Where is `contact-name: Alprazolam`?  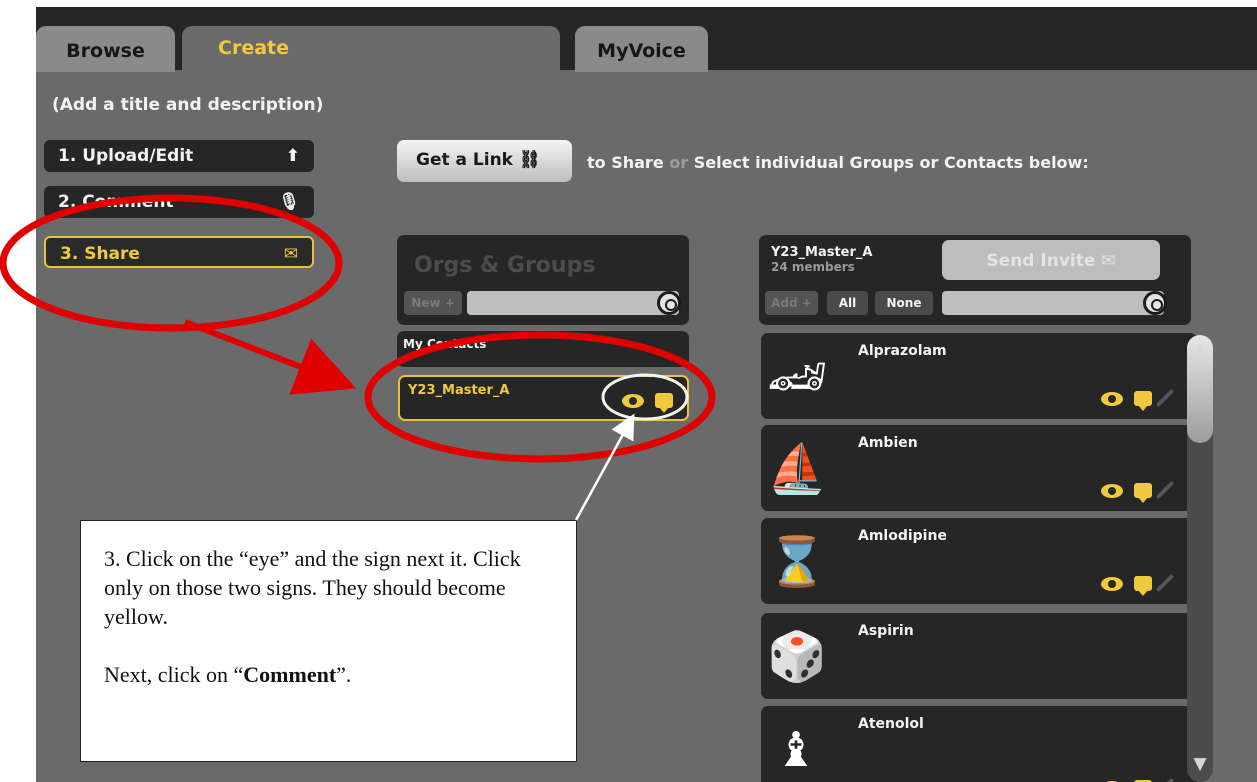 contact-name: Alprazolam is located at coordinates (902, 351).